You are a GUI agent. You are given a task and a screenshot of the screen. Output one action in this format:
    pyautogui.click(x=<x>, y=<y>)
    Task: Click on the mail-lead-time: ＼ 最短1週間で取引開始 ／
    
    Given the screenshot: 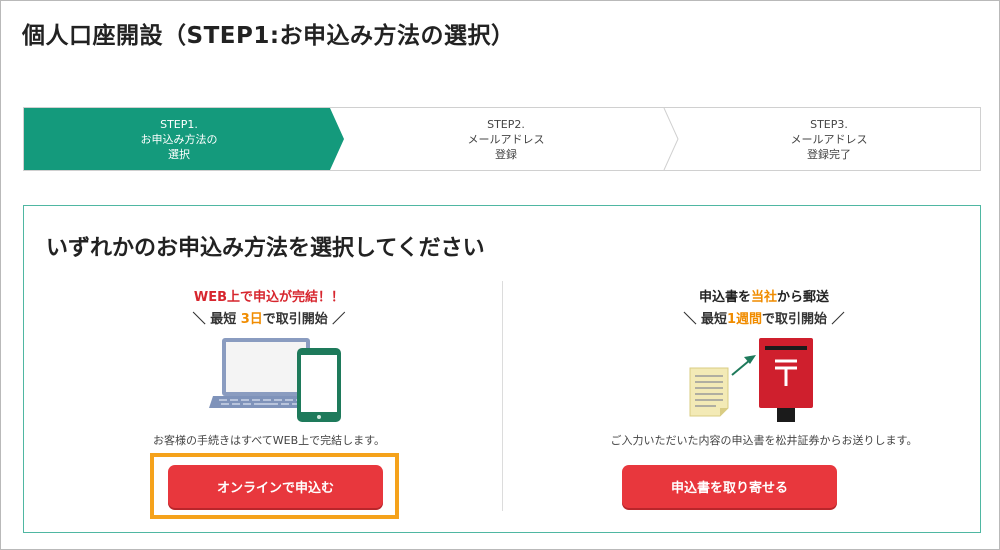 What is the action you would take?
    pyautogui.click(x=764, y=317)
    